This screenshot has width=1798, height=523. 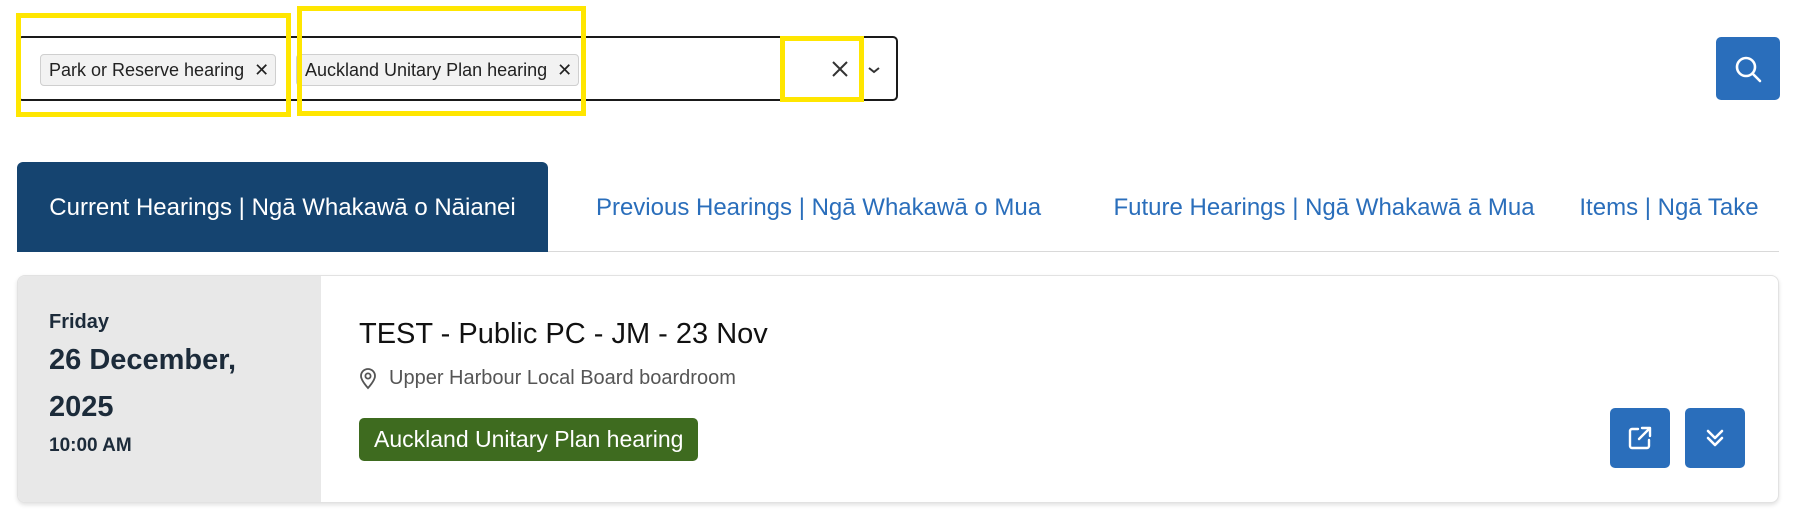 I want to click on hearing-location-text: Upper Harbour Local Board boardroom, so click(x=562, y=378).